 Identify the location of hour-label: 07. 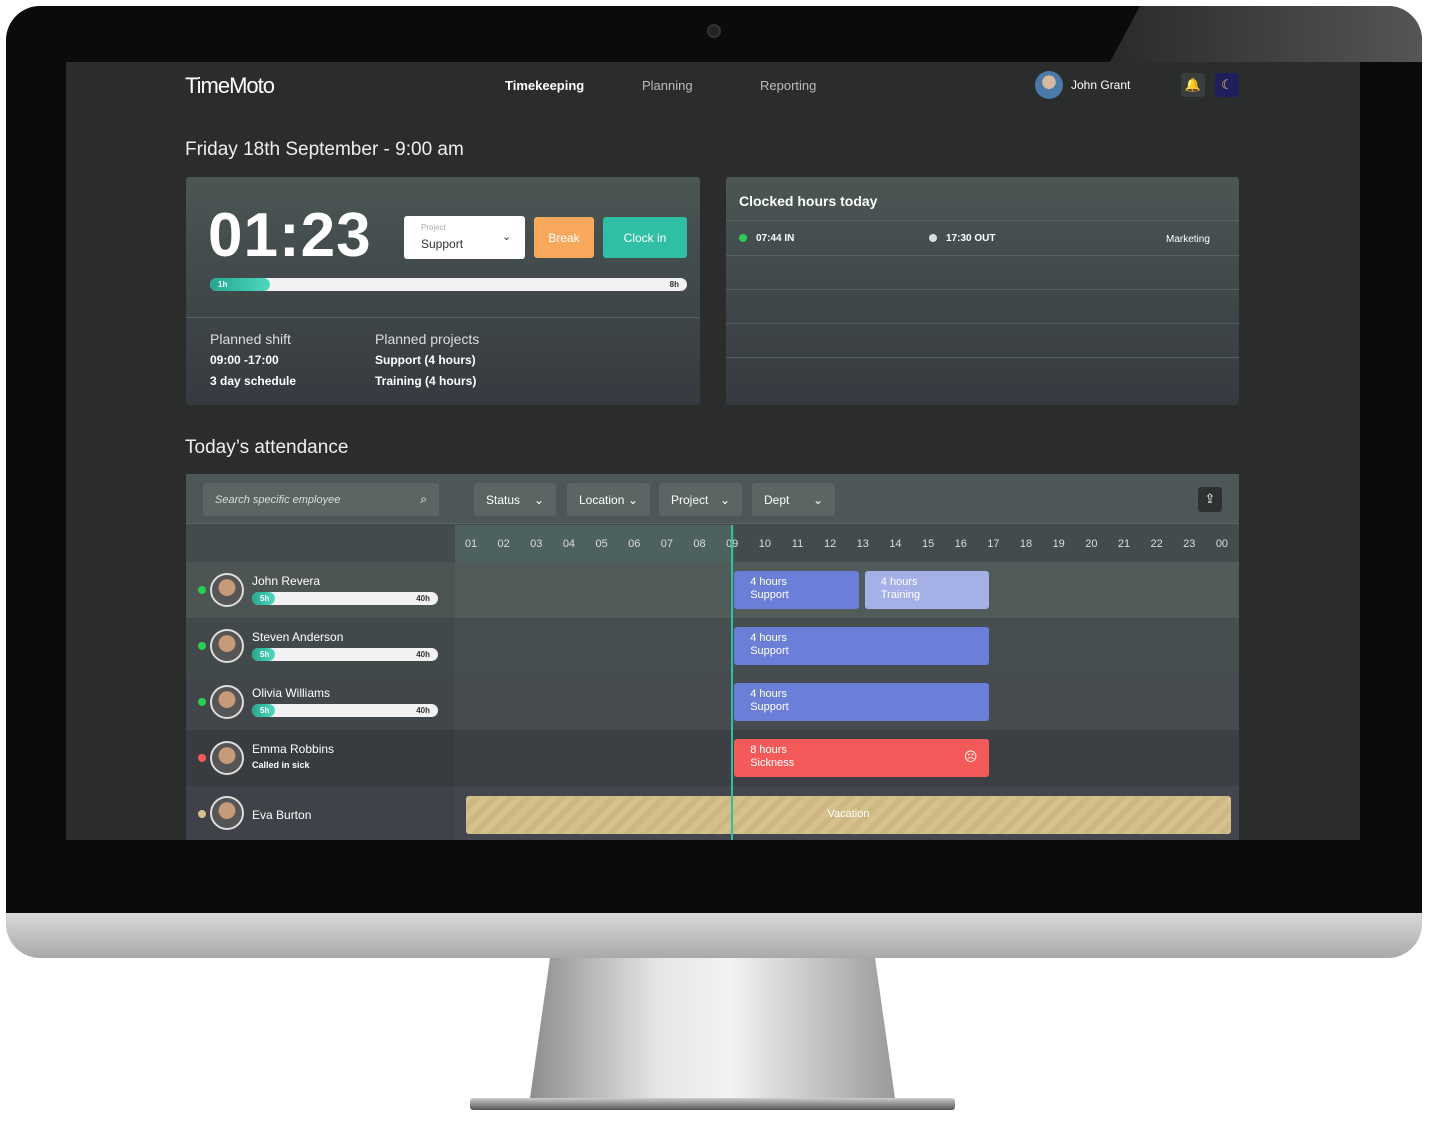
(667, 544).